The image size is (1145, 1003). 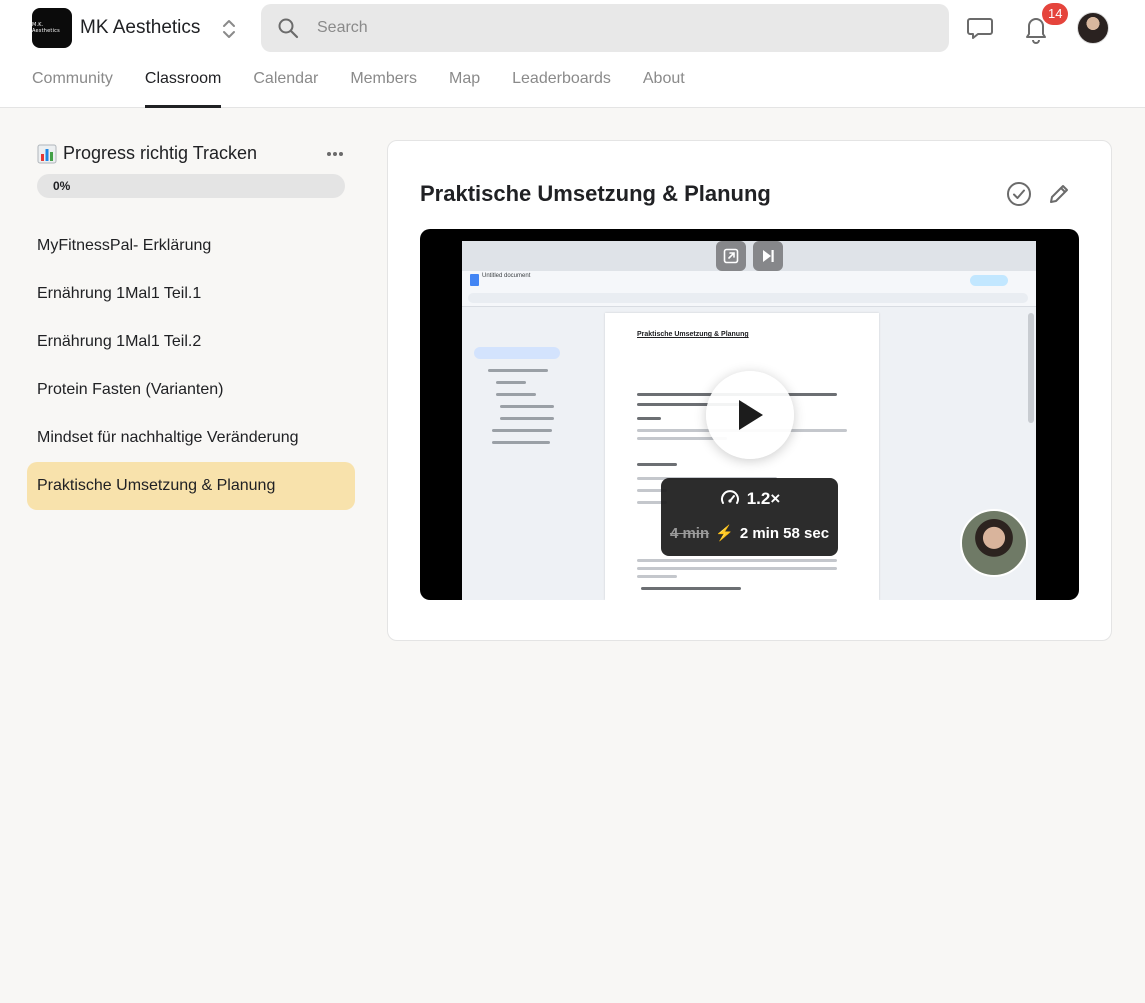 What do you see at coordinates (72, 88) in the screenshot?
I see `tab-community: Community` at bounding box center [72, 88].